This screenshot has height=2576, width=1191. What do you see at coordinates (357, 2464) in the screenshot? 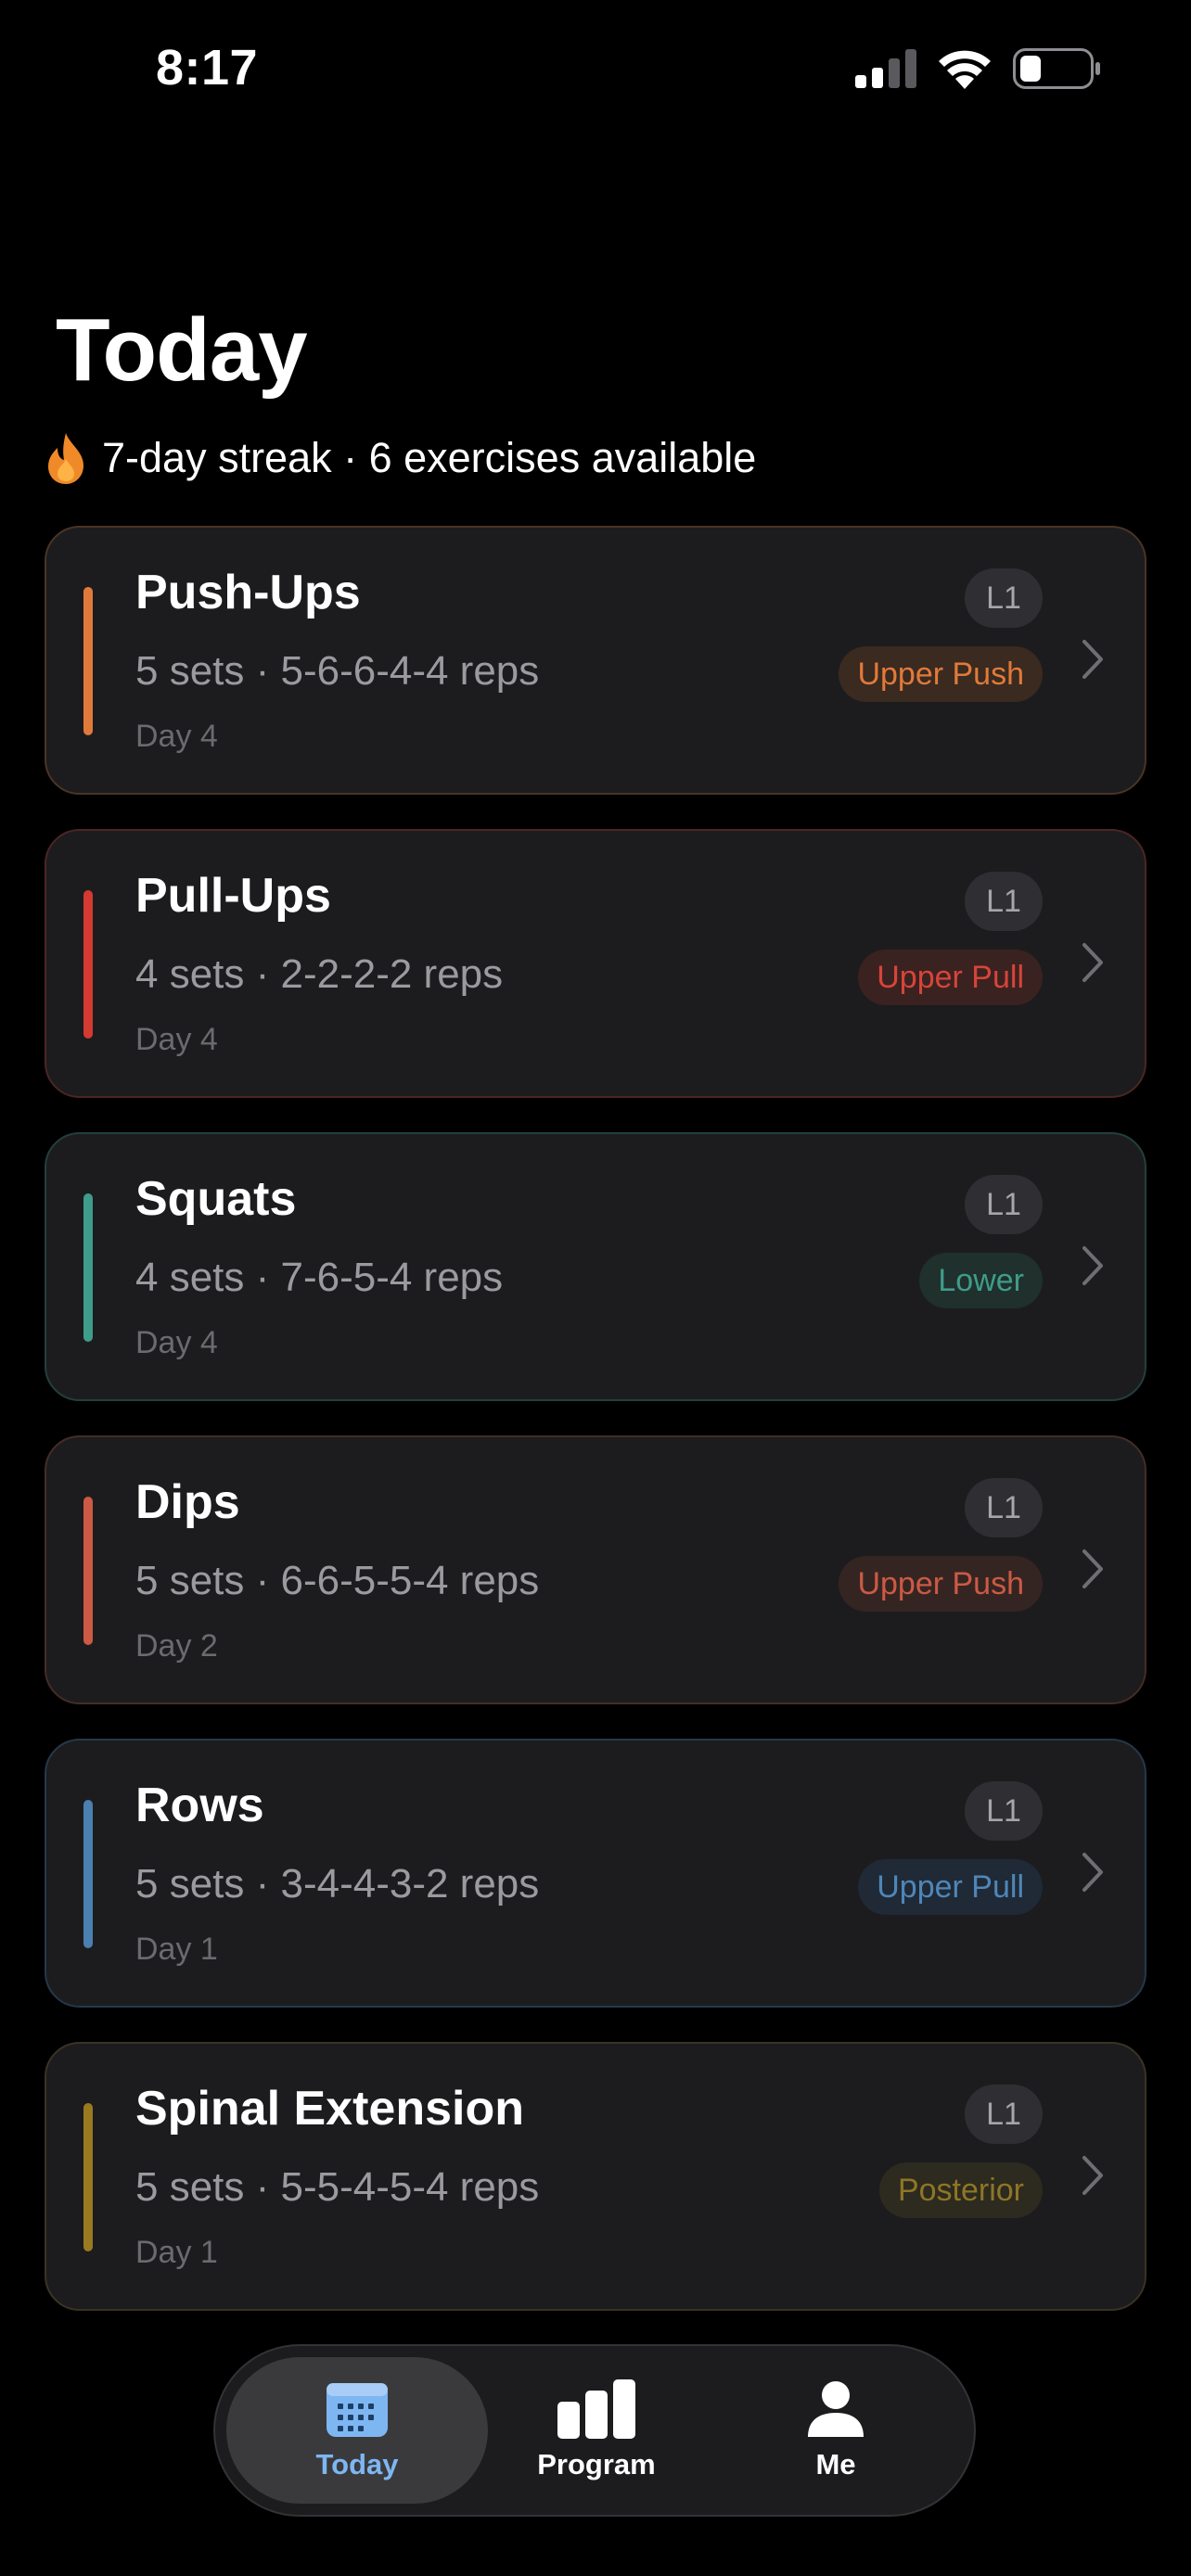
I see `tab-label: Today` at bounding box center [357, 2464].